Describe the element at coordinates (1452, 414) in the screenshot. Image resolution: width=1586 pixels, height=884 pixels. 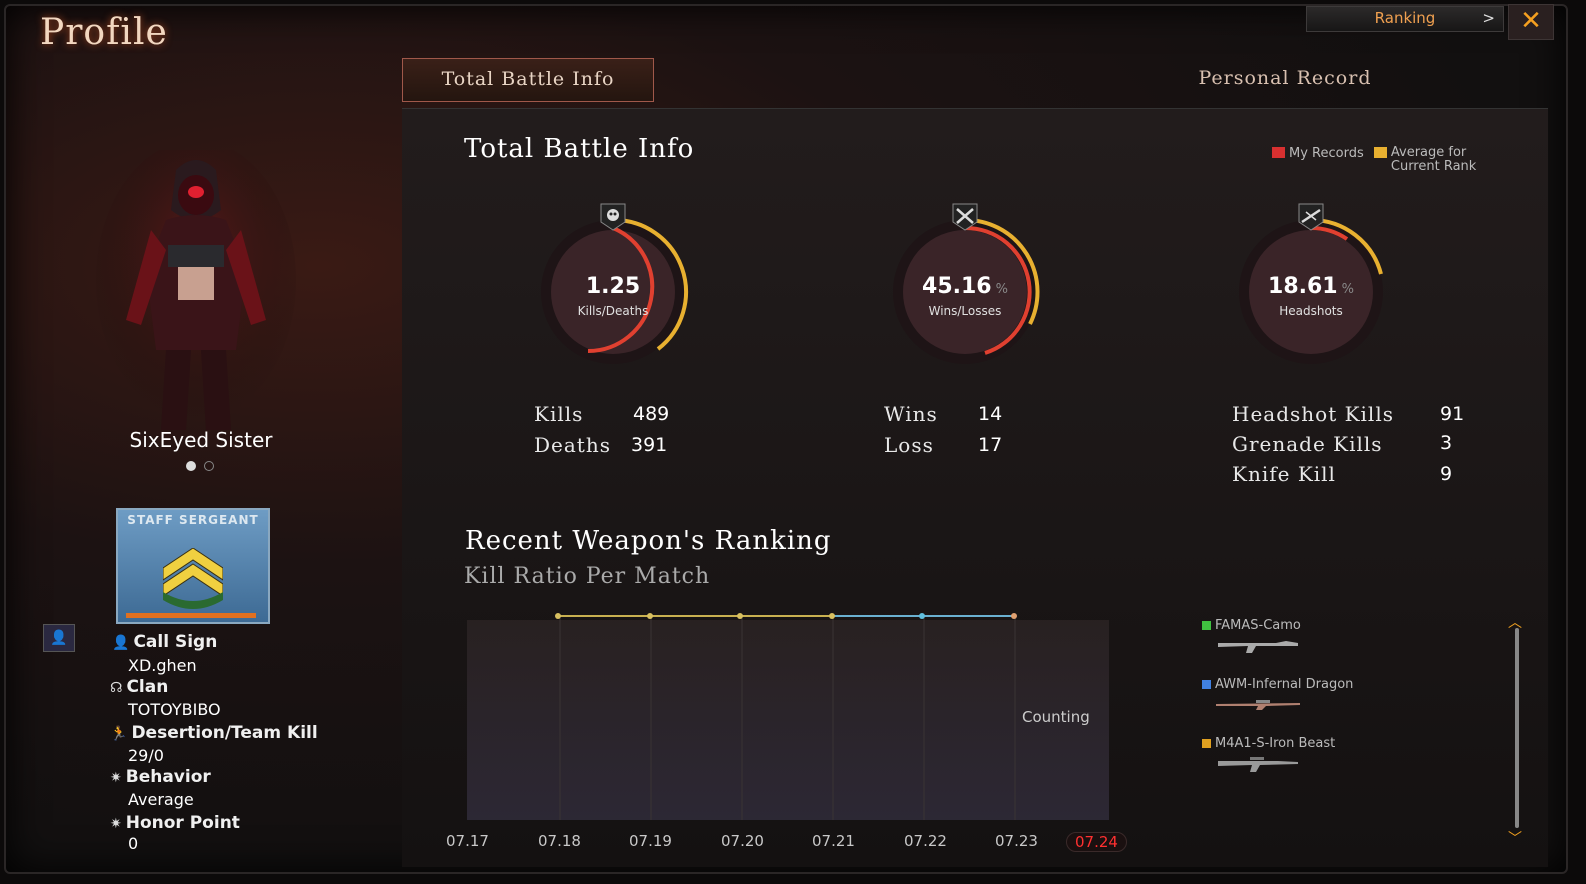
I see `headshot-kills-value: 91` at that location.